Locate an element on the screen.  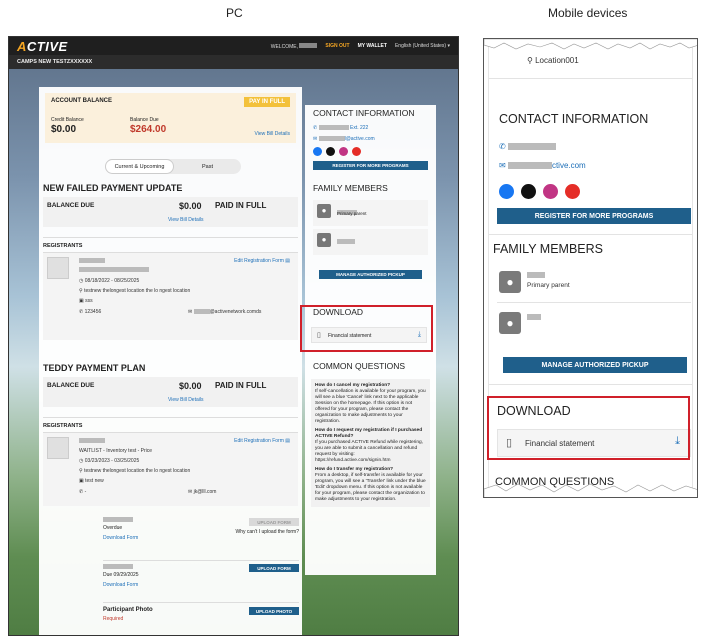
my-wallet-link: MY WALLET is located at coordinates (372, 46).